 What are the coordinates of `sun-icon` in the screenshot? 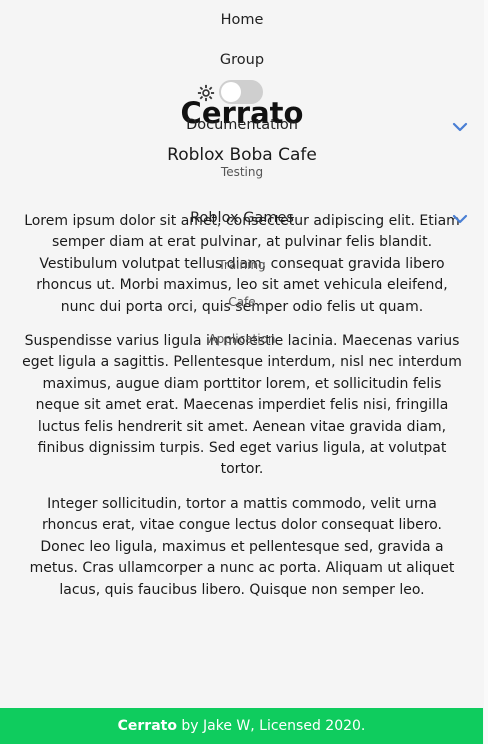 It's located at (206, 93).